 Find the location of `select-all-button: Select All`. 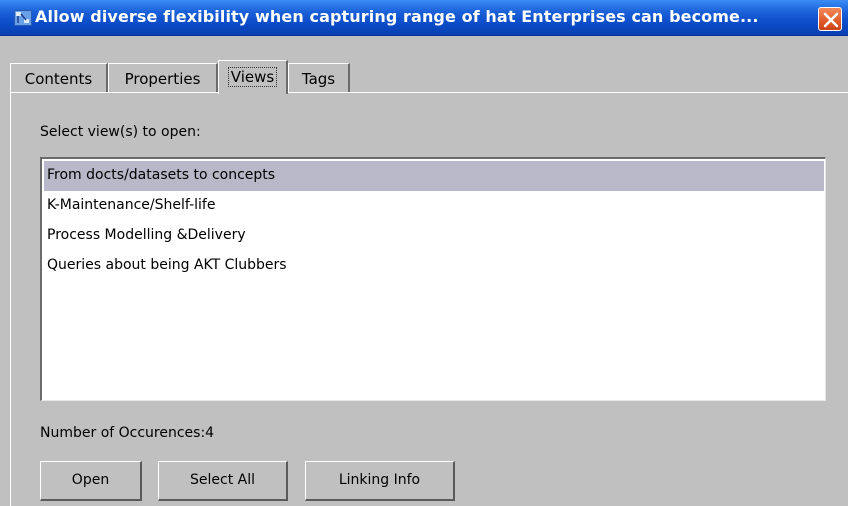

select-all-button: Select All is located at coordinates (223, 481).